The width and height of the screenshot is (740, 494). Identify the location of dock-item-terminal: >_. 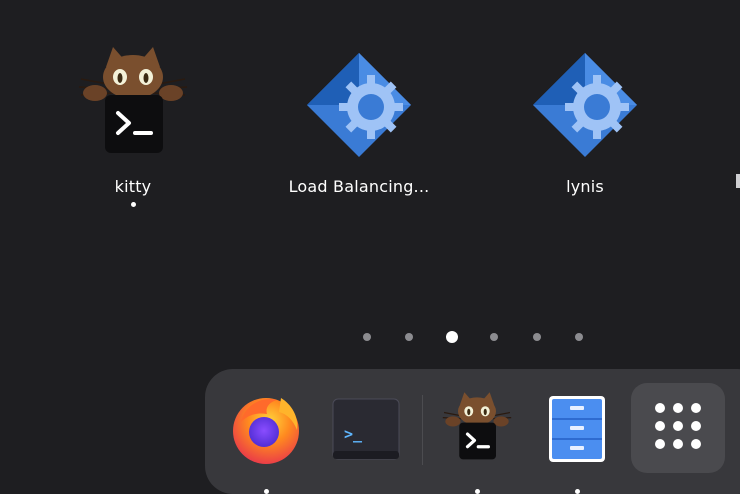
(366, 431).